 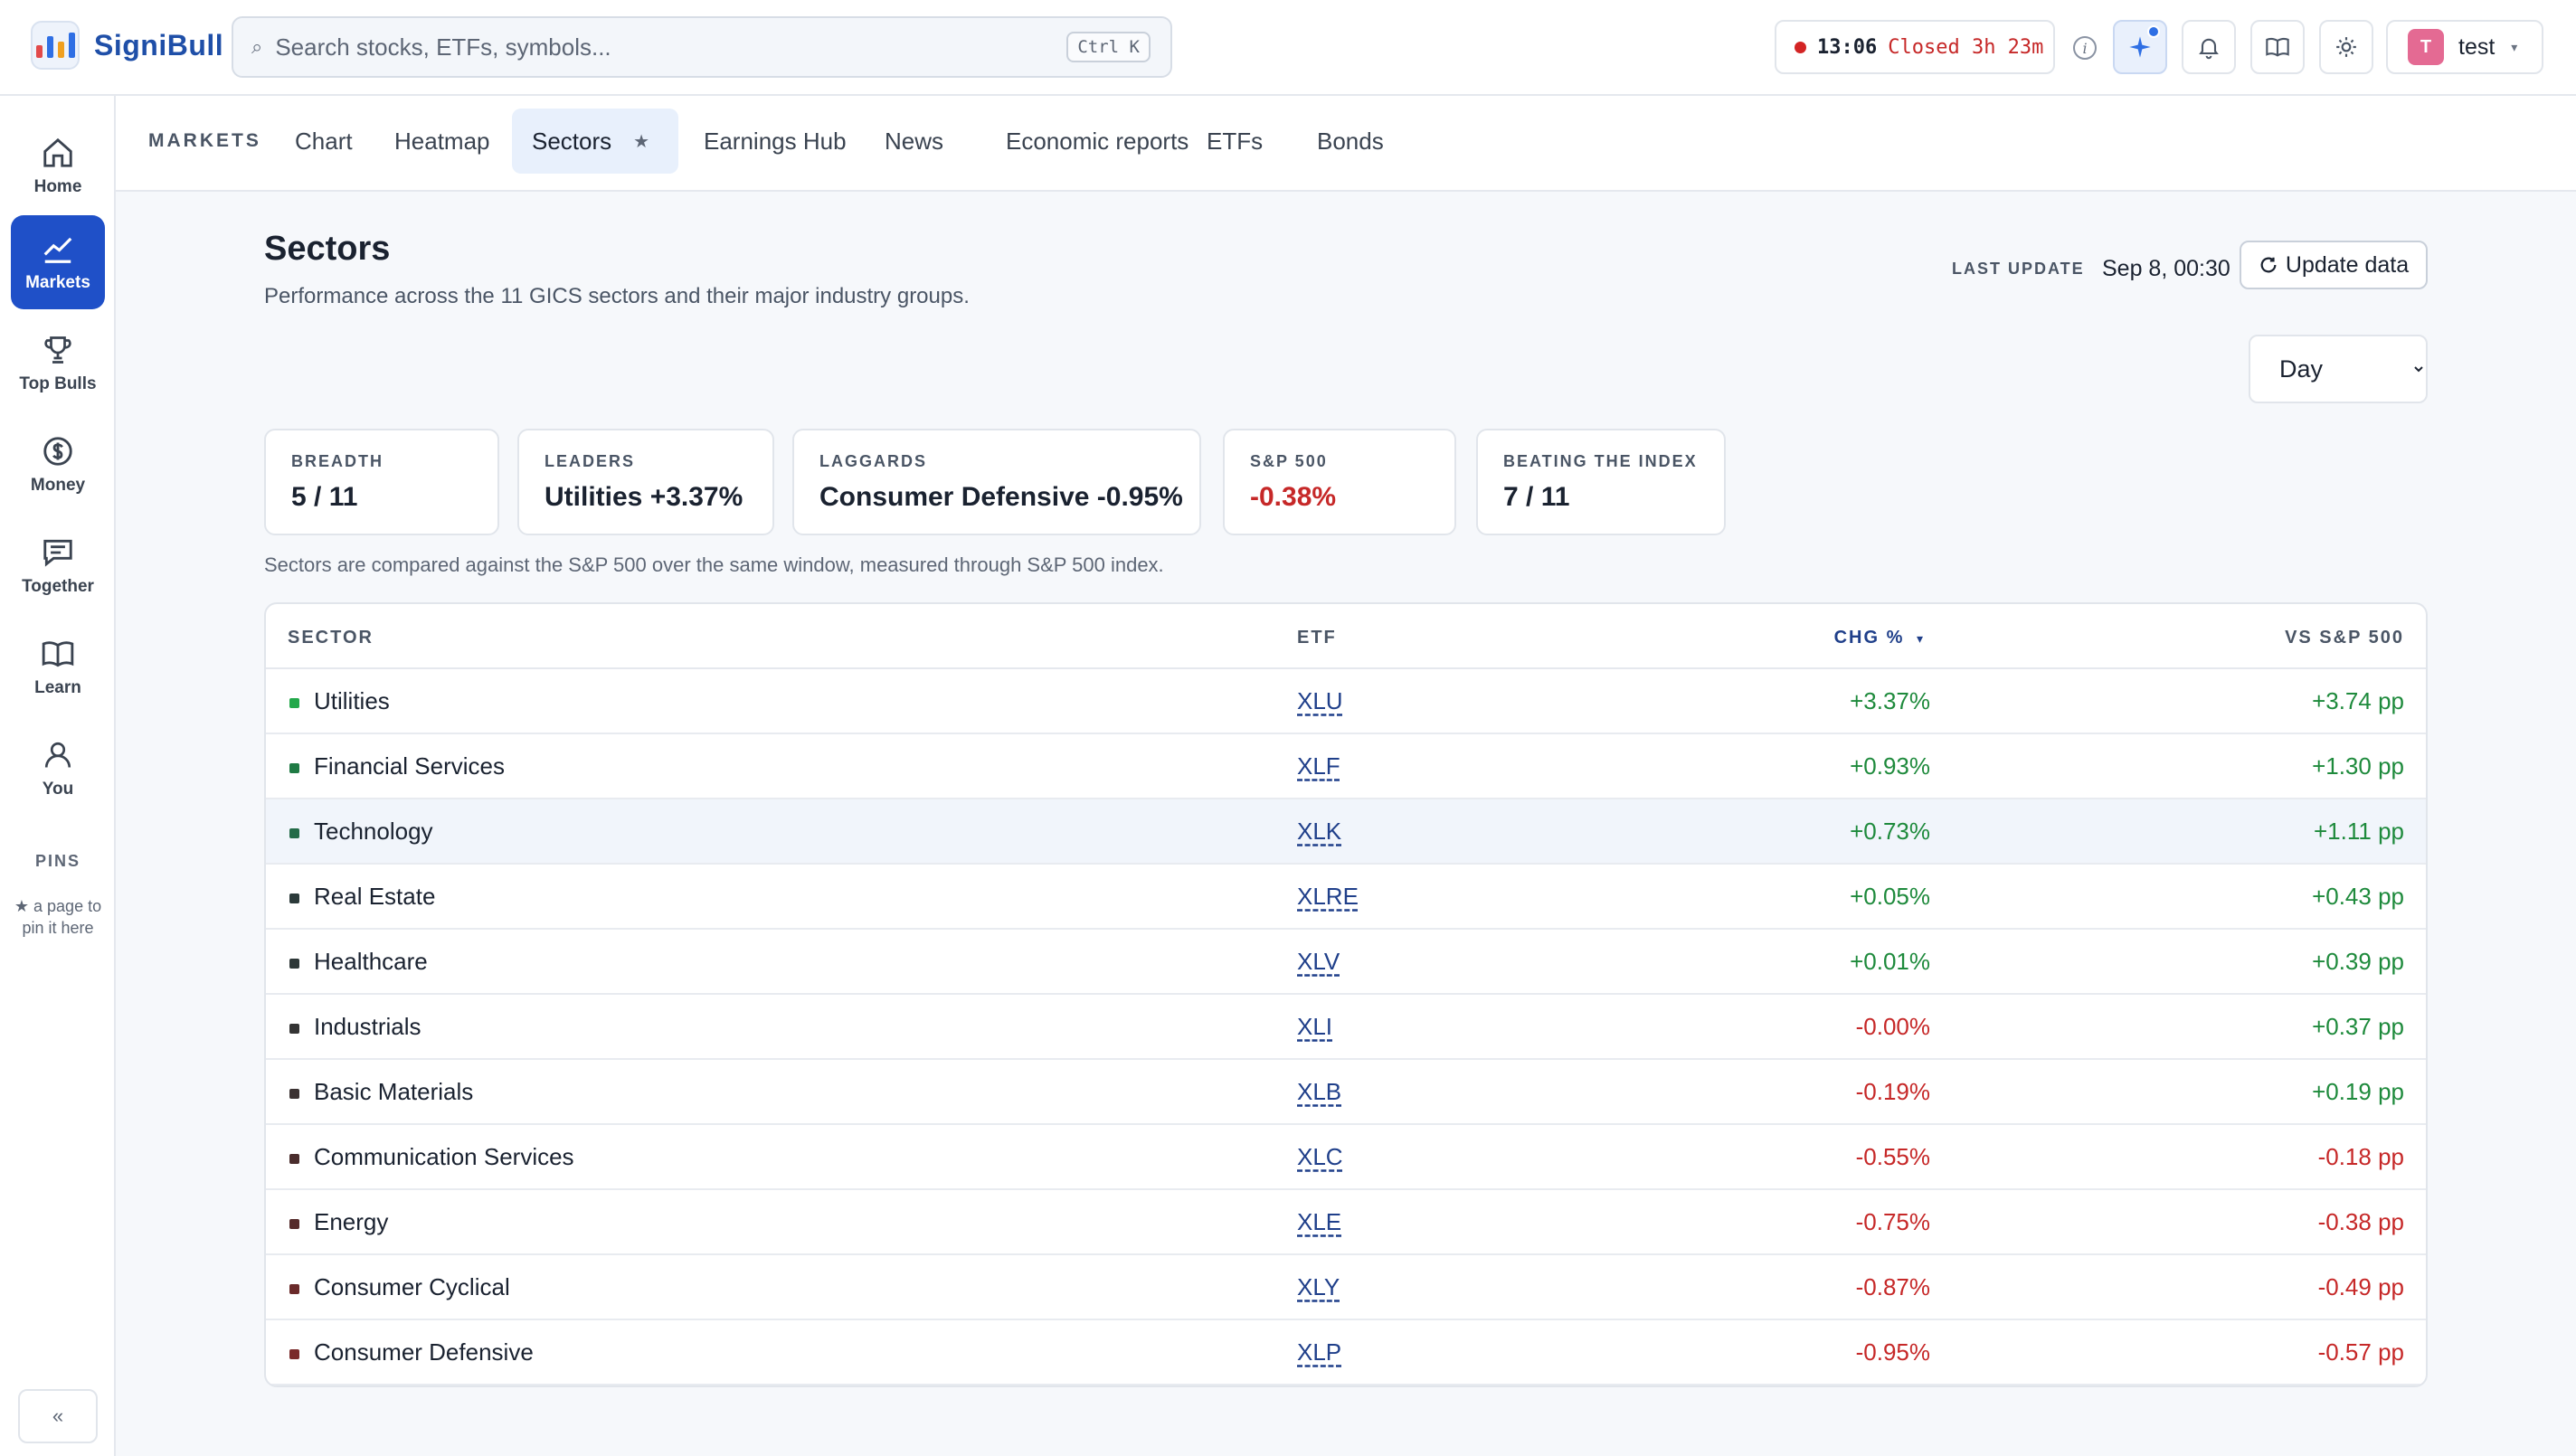 I want to click on avatar: T, so click(x=2426, y=47).